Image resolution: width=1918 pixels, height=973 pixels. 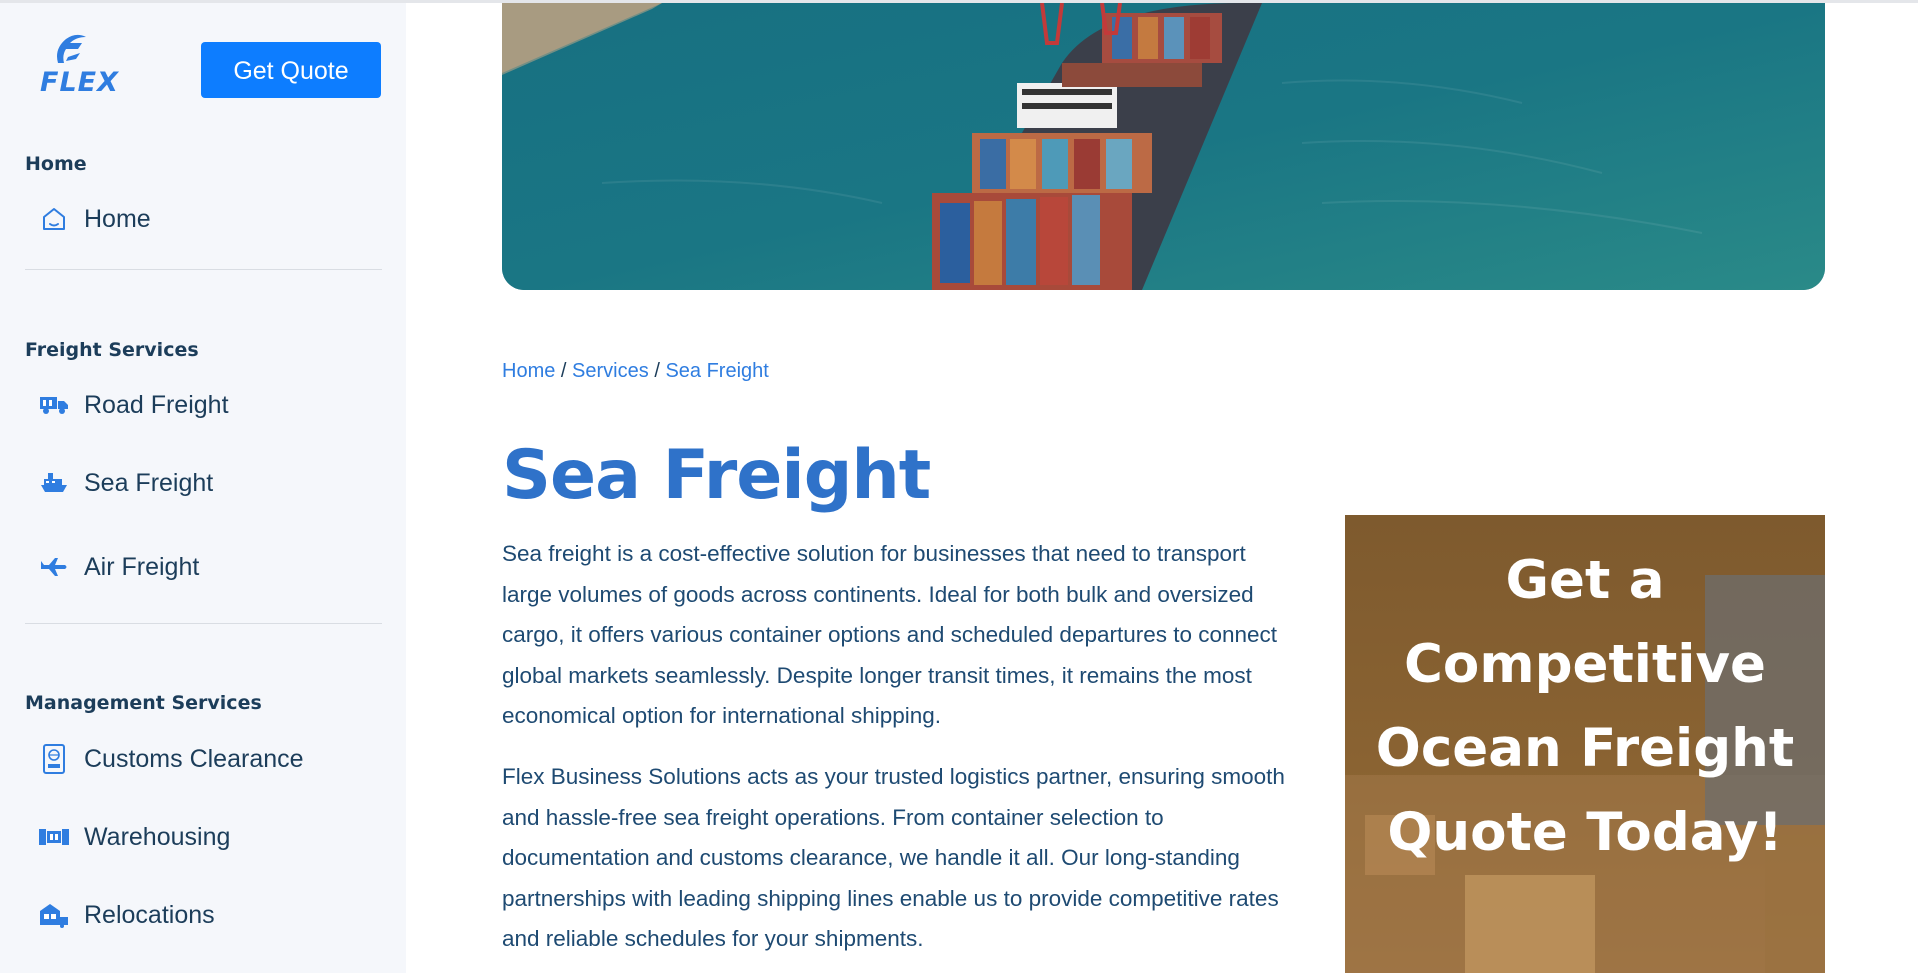 What do you see at coordinates (112, 350) in the screenshot?
I see `section-title-freight-services: Freight Services` at bounding box center [112, 350].